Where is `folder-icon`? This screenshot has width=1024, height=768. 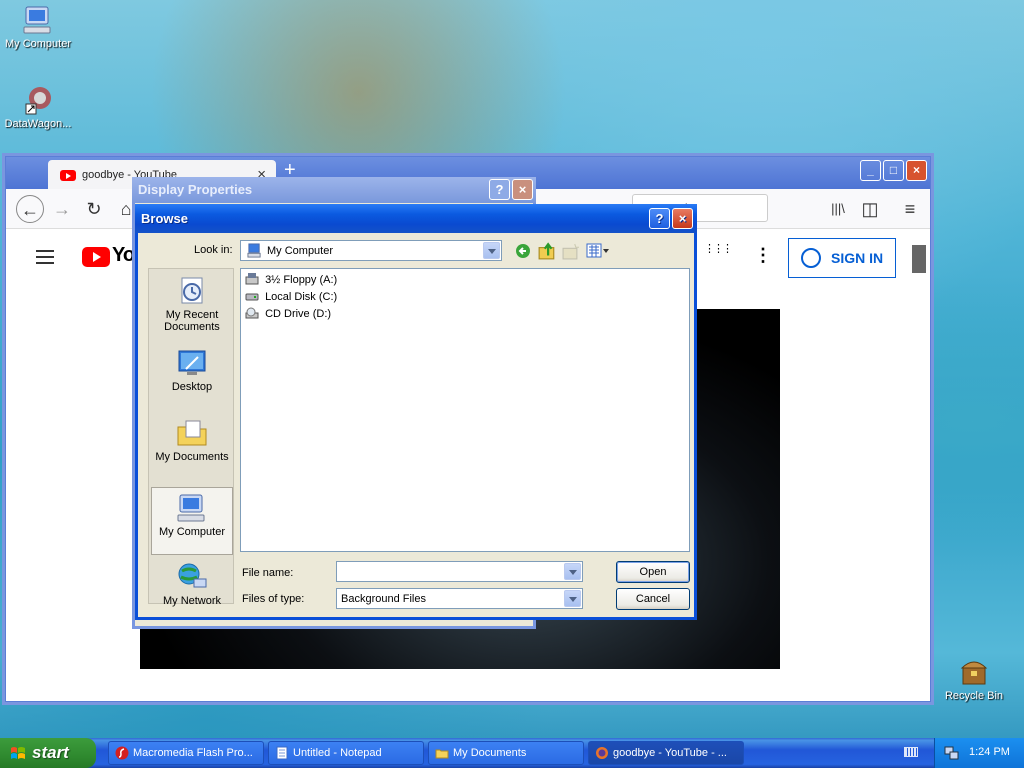
folder-icon is located at coordinates (442, 754).